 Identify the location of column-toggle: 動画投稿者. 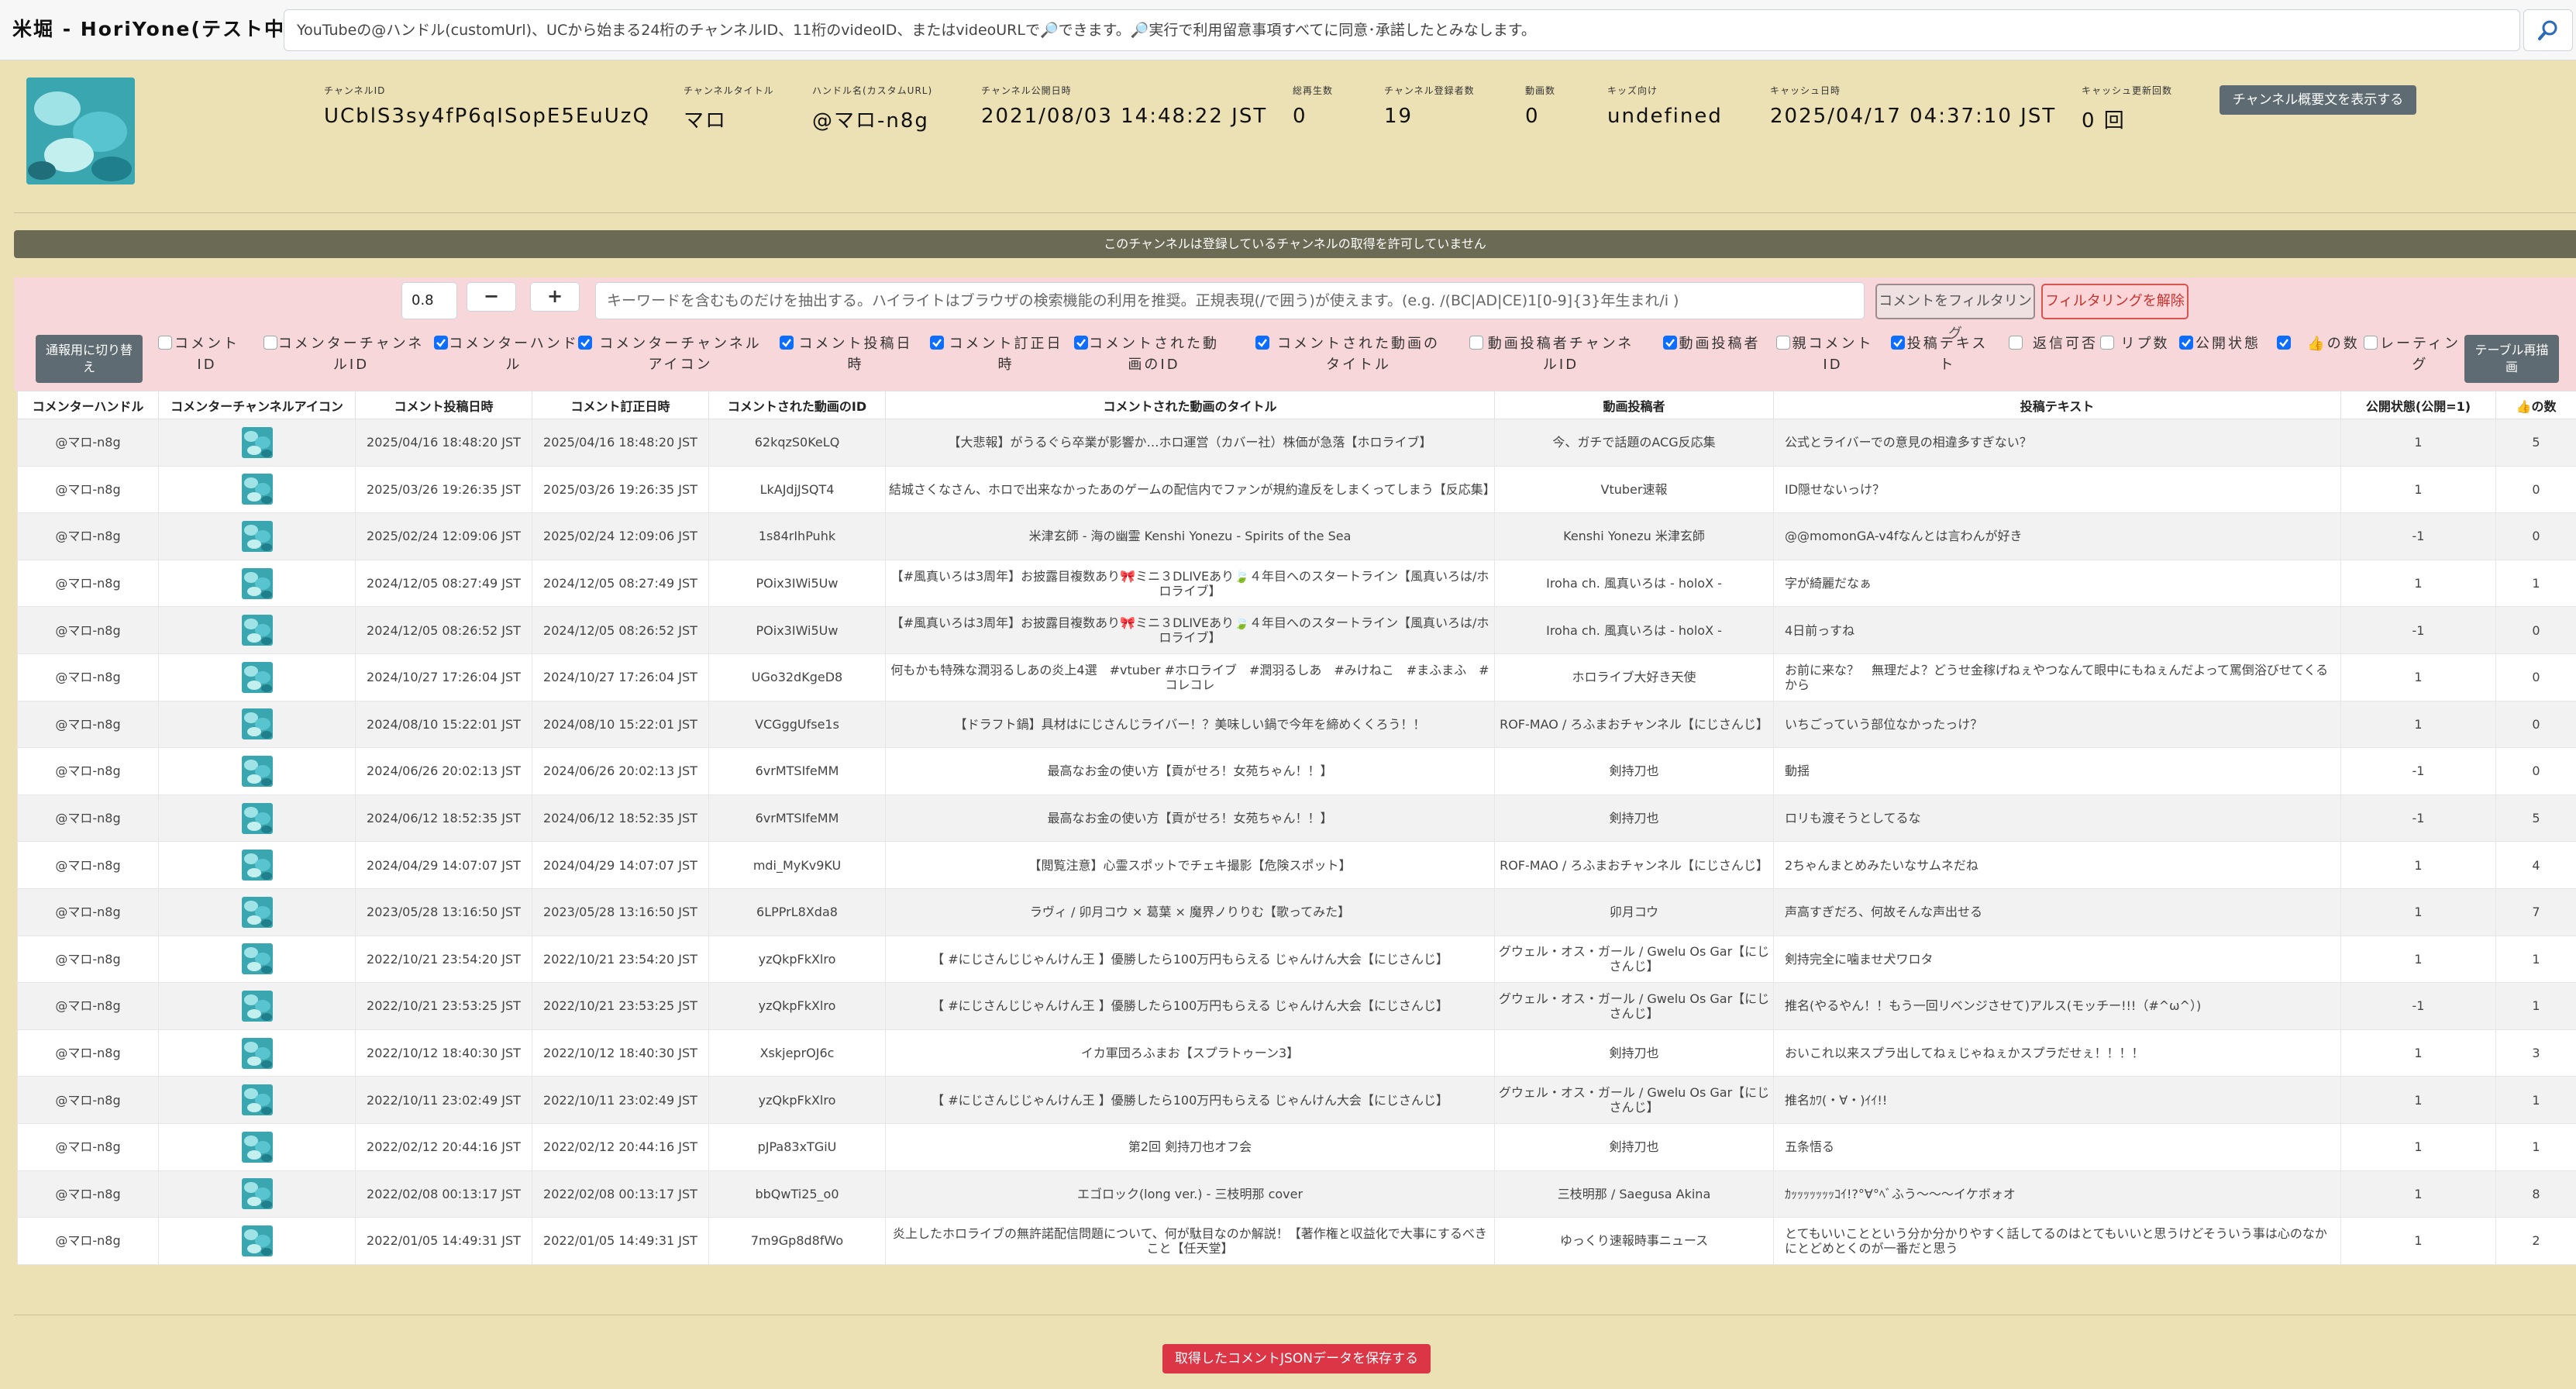
(1712, 343).